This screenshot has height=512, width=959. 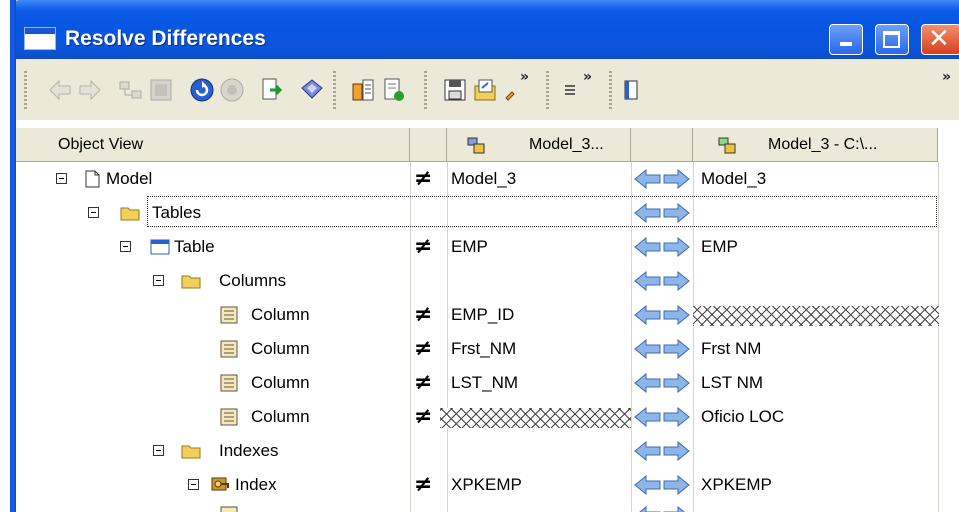 What do you see at coordinates (662, 145) in the screenshot?
I see `header-arrow-spacer` at bounding box center [662, 145].